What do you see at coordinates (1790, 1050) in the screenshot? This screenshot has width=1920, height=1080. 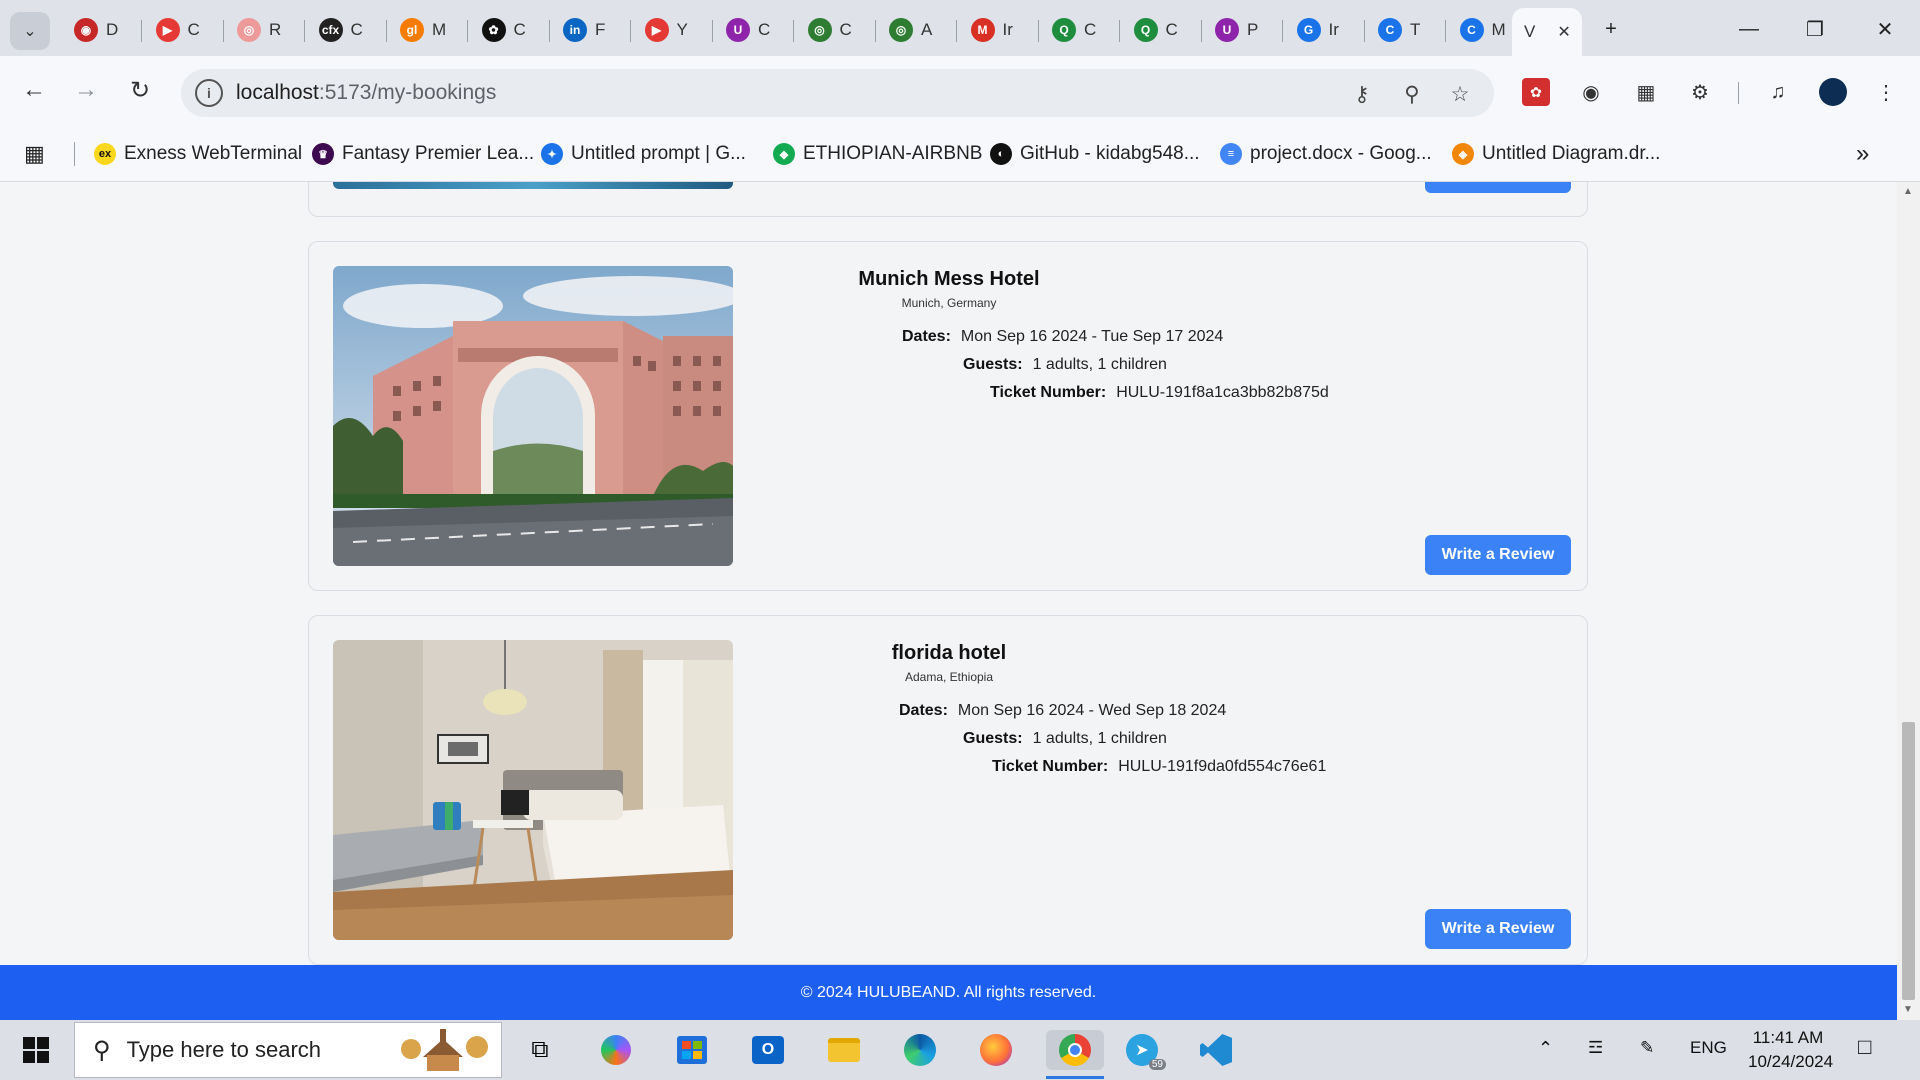 I see `clock: 11:41 AM 10/24/2024` at bounding box center [1790, 1050].